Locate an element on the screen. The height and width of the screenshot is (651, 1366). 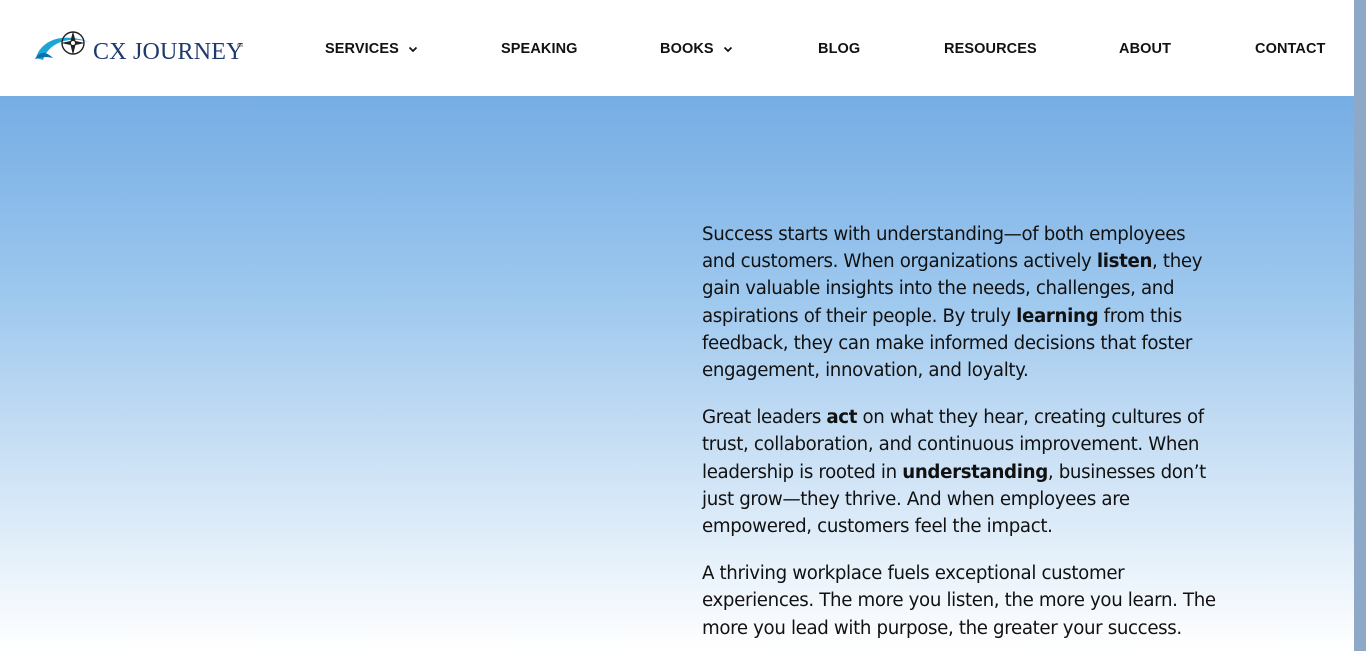
brand-logo: CX JOURNEY ™ is located at coordinates (139, 48).